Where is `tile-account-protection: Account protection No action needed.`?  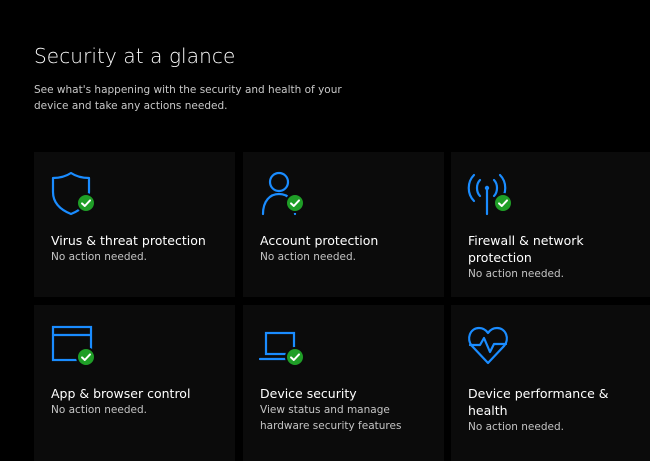
tile-account-protection: Account protection No action needed. is located at coordinates (343, 224).